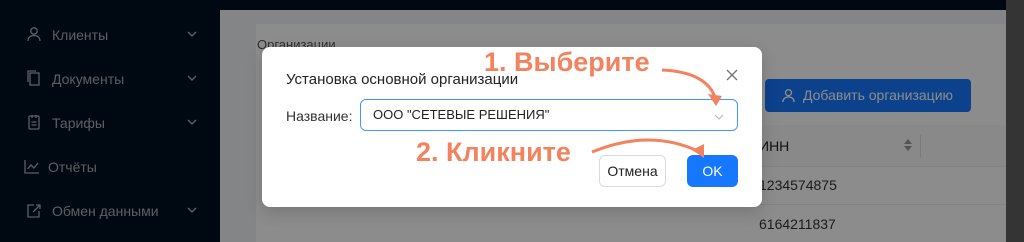  I want to click on arrow-to-ok, so click(646, 146).